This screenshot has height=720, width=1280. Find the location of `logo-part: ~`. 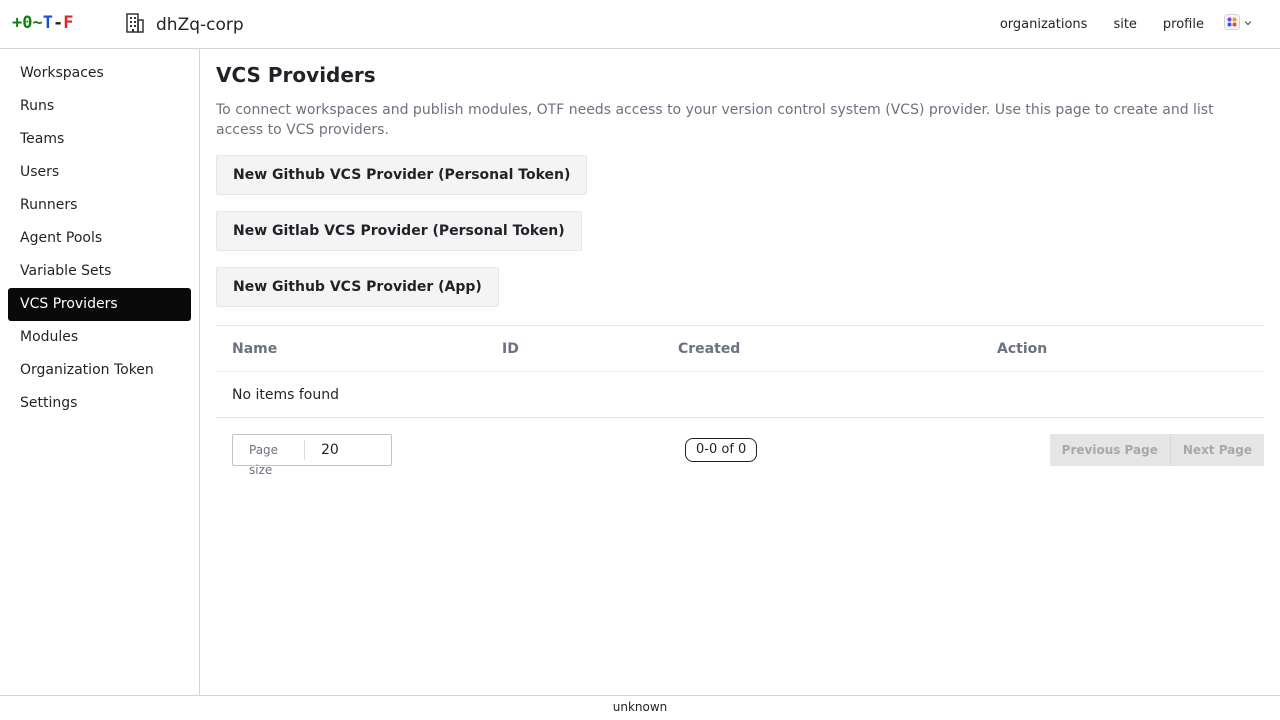

logo-part: ~ is located at coordinates (37, 23).